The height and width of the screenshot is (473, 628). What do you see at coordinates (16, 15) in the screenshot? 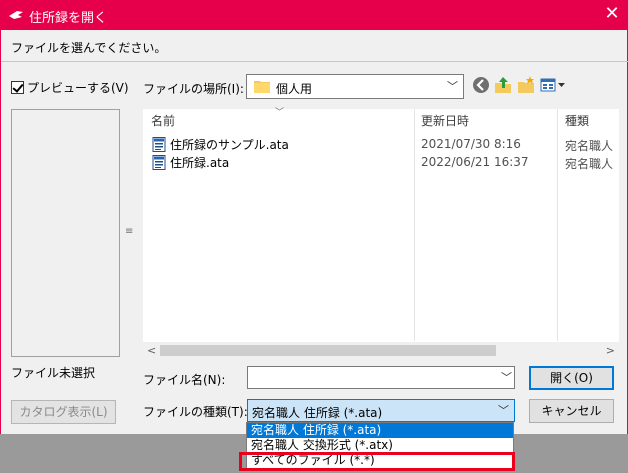
I see `app-logo-icon` at bounding box center [16, 15].